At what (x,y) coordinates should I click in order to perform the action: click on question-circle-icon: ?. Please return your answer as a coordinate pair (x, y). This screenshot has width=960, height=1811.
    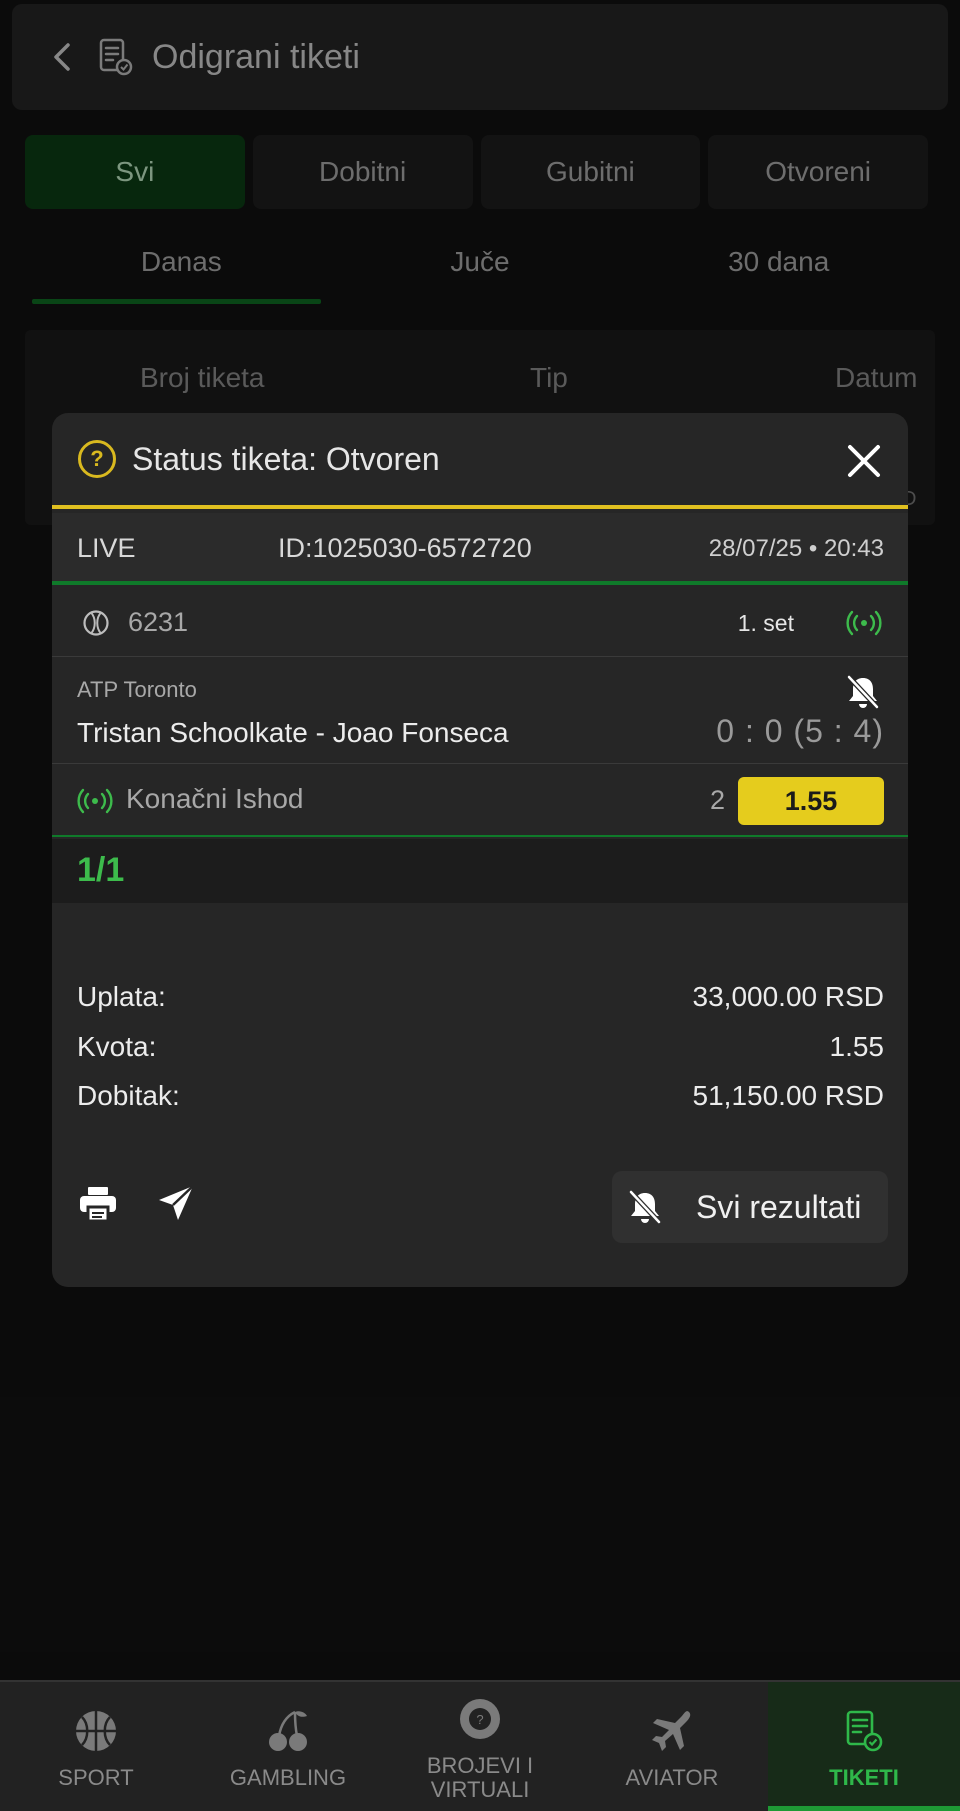
    Looking at the image, I should click on (97, 459).